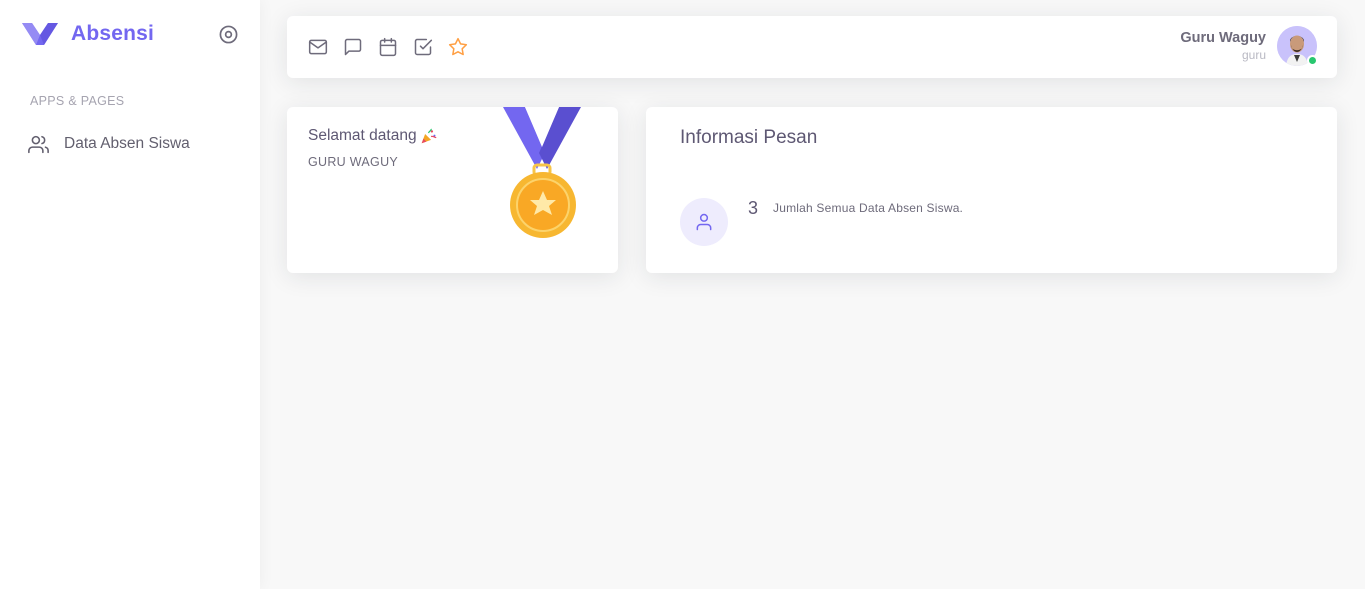 This screenshot has height=589, width=1365. Describe the element at coordinates (423, 47) in the screenshot. I see `check-square-icon` at that location.